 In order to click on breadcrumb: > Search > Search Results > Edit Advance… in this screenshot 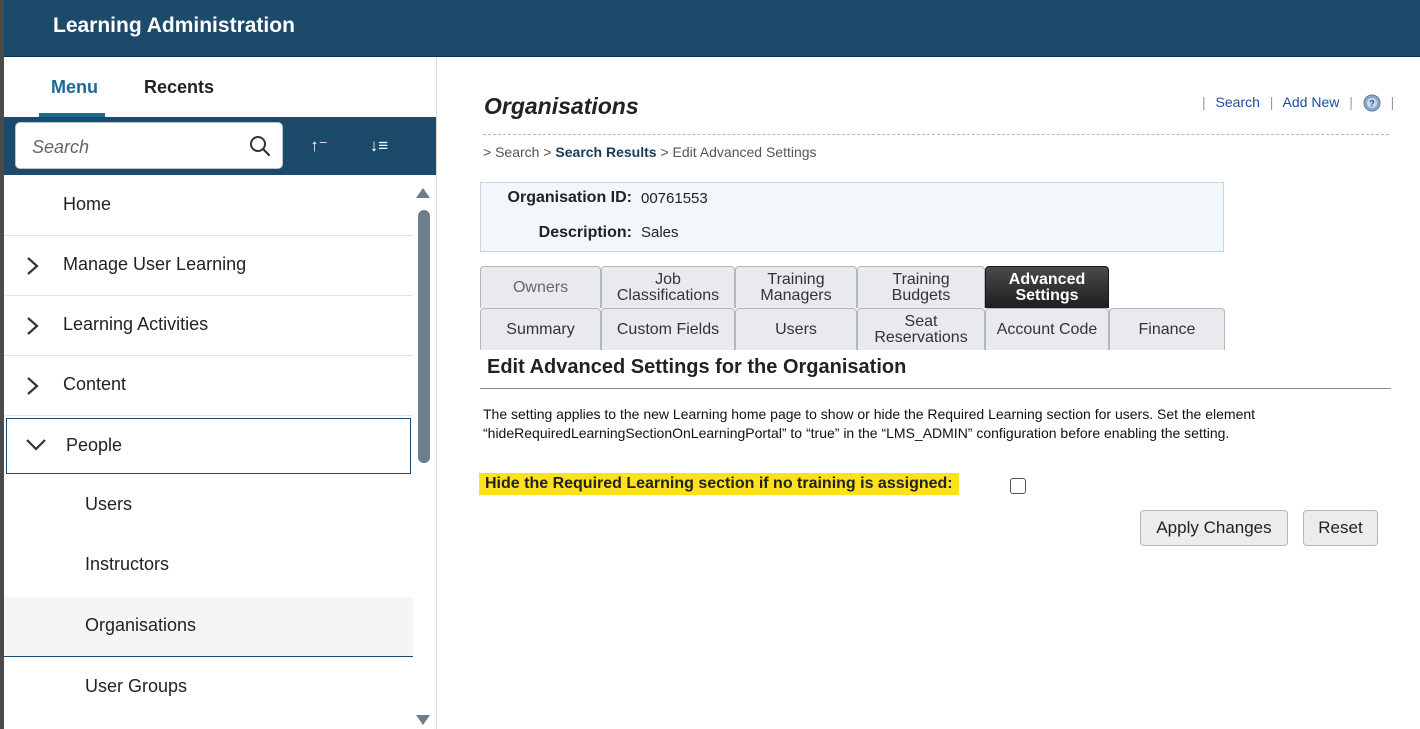, I will do `click(650, 152)`.